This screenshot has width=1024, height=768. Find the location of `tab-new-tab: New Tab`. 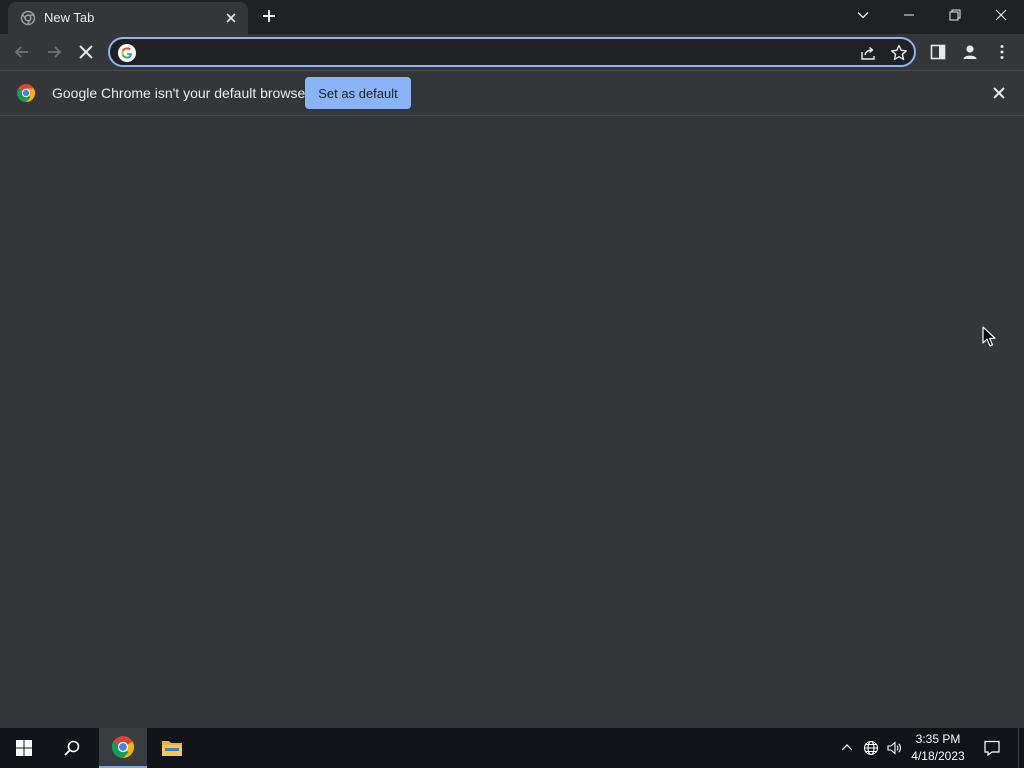

tab-new-tab: New Tab is located at coordinates (128, 18).